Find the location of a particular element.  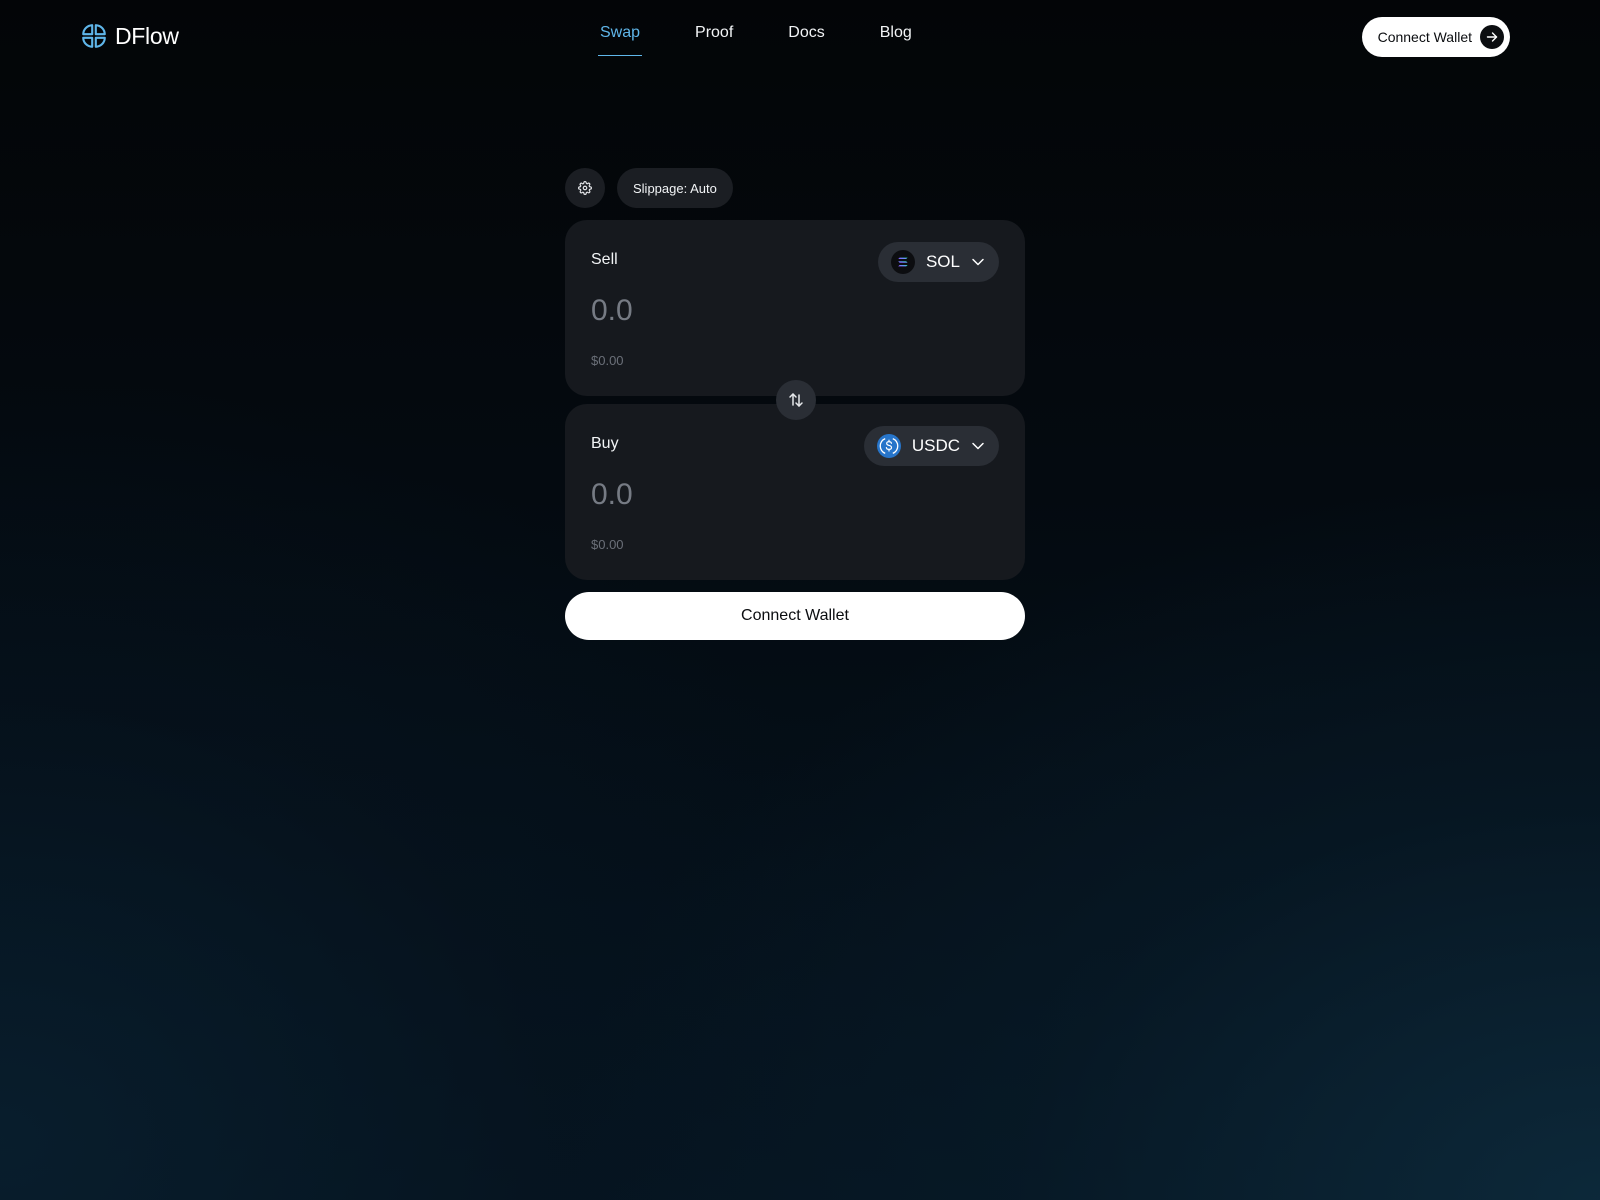

slippage-button: Slippage: Auto is located at coordinates (675, 188).